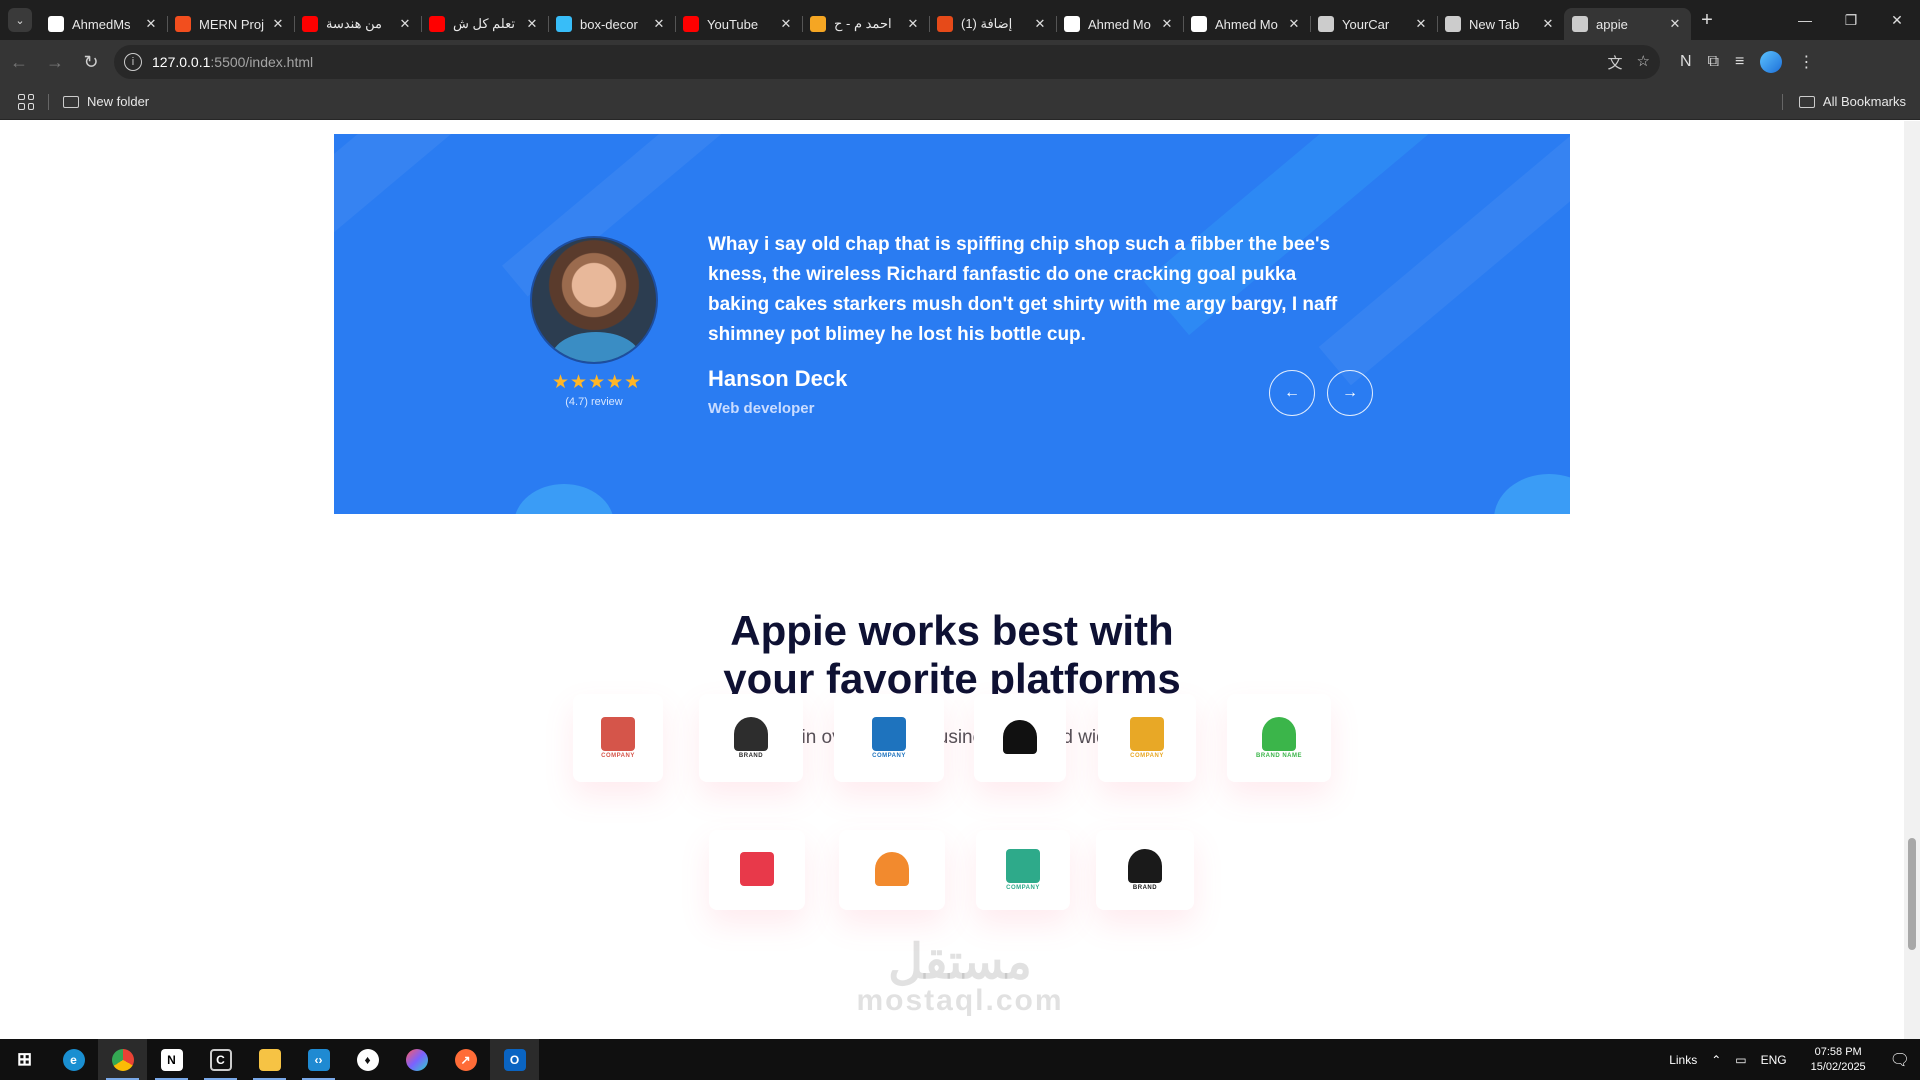  What do you see at coordinates (1627, 24) in the screenshot?
I see `browser-tab: appie ✕` at bounding box center [1627, 24].